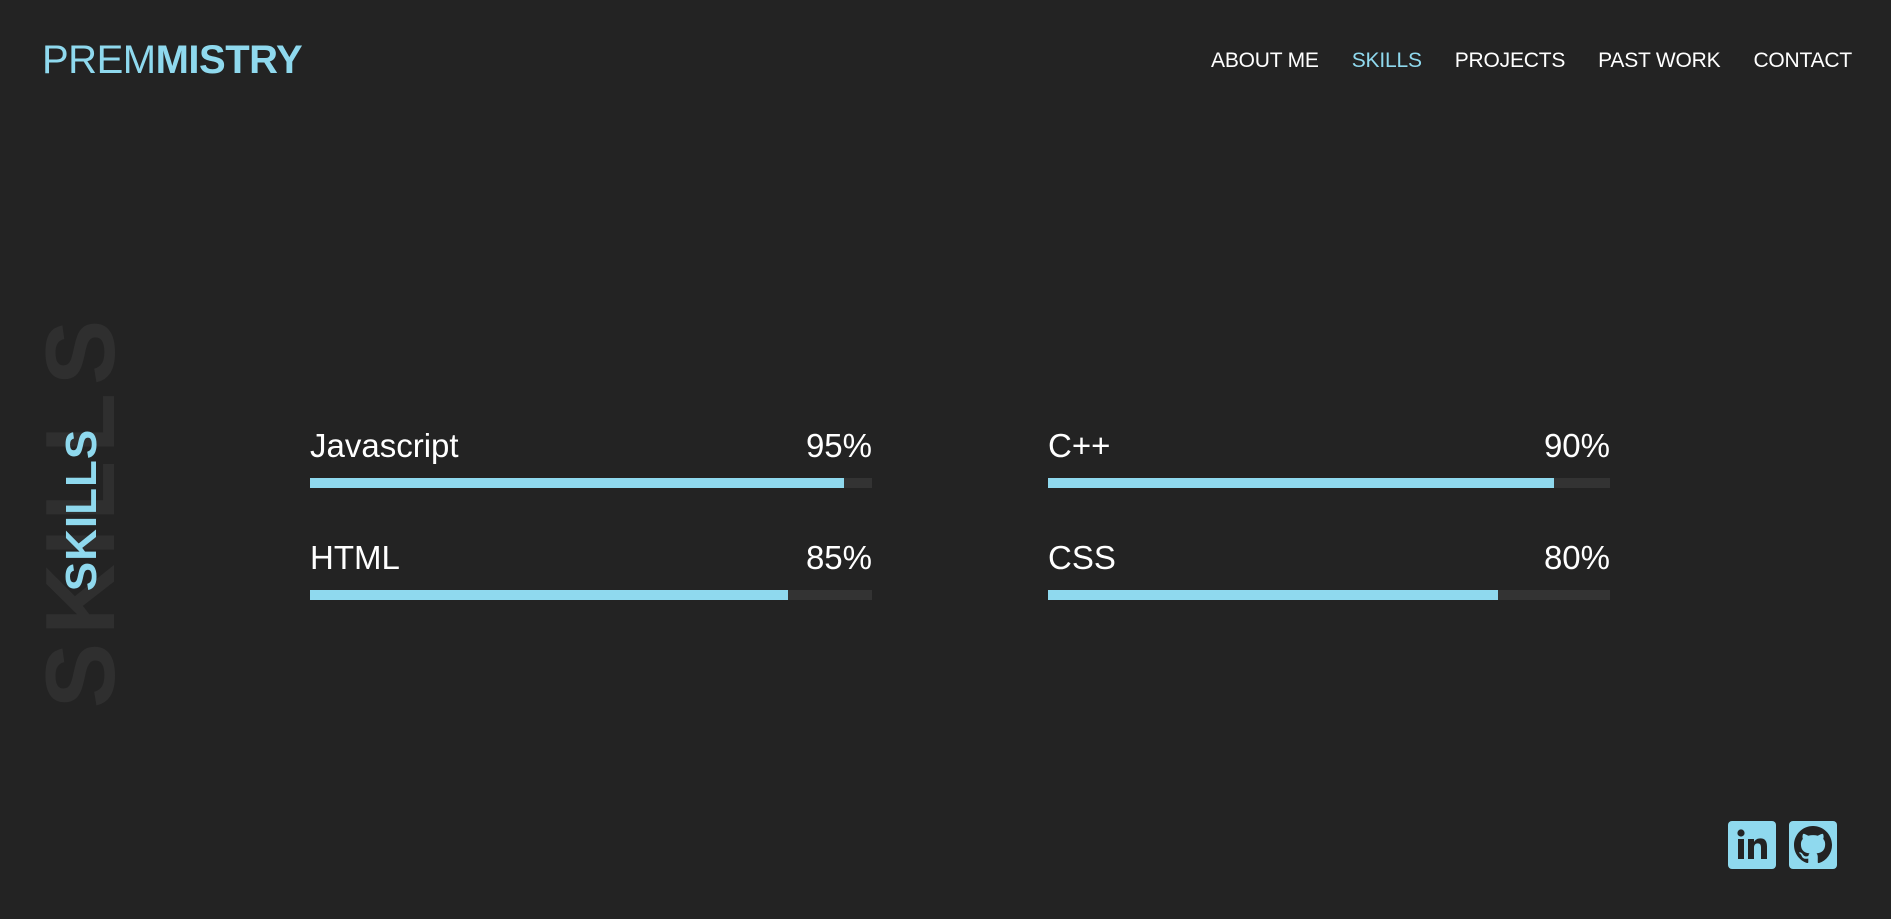  I want to click on skill-header: HTML 85%, so click(591, 558).